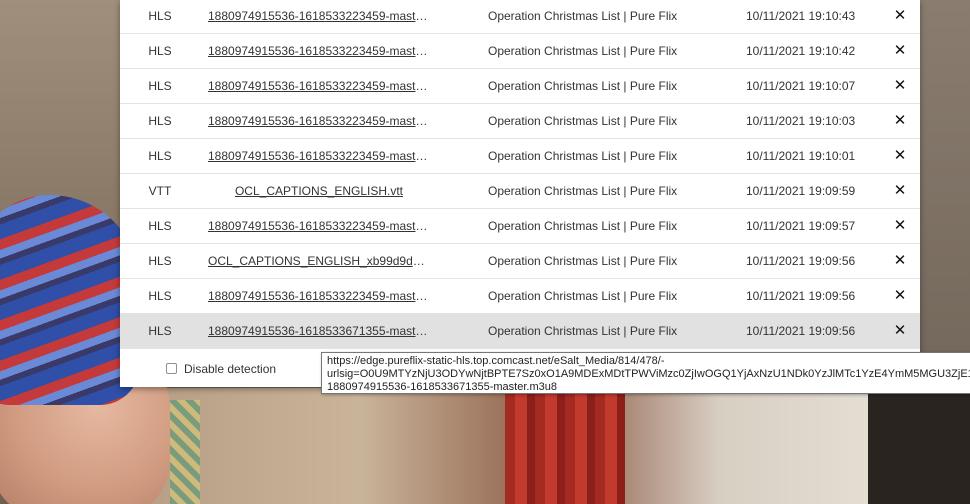 The image size is (970, 504). What do you see at coordinates (801, 51) in the screenshot?
I see `media-timestamp: 10/11/2021 19:10:42` at bounding box center [801, 51].